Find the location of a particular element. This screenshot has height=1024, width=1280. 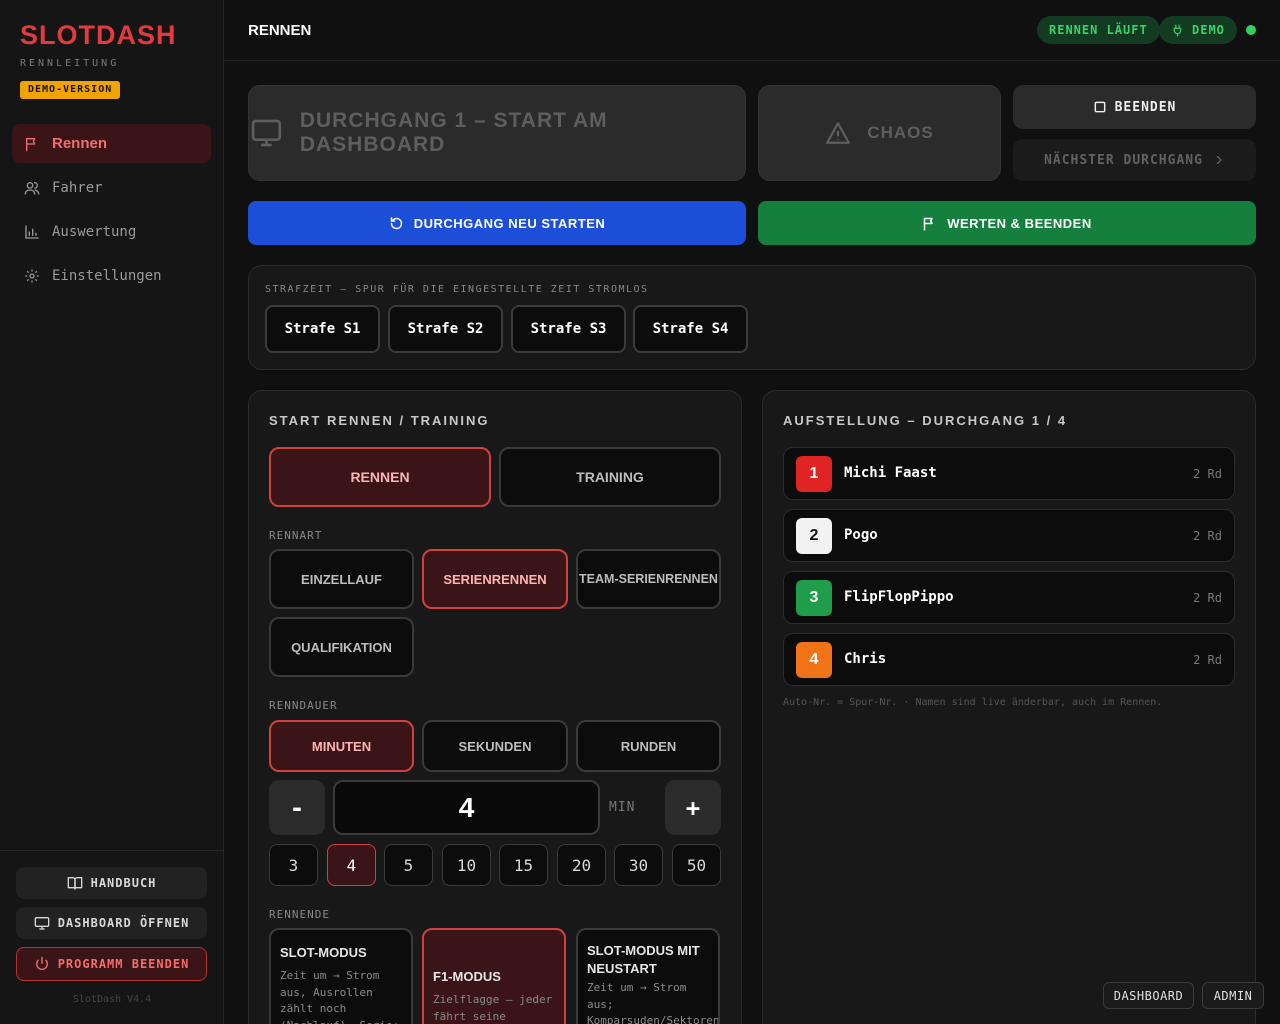

sidebar-item-label: Fahrer is located at coordinates (77, 187).